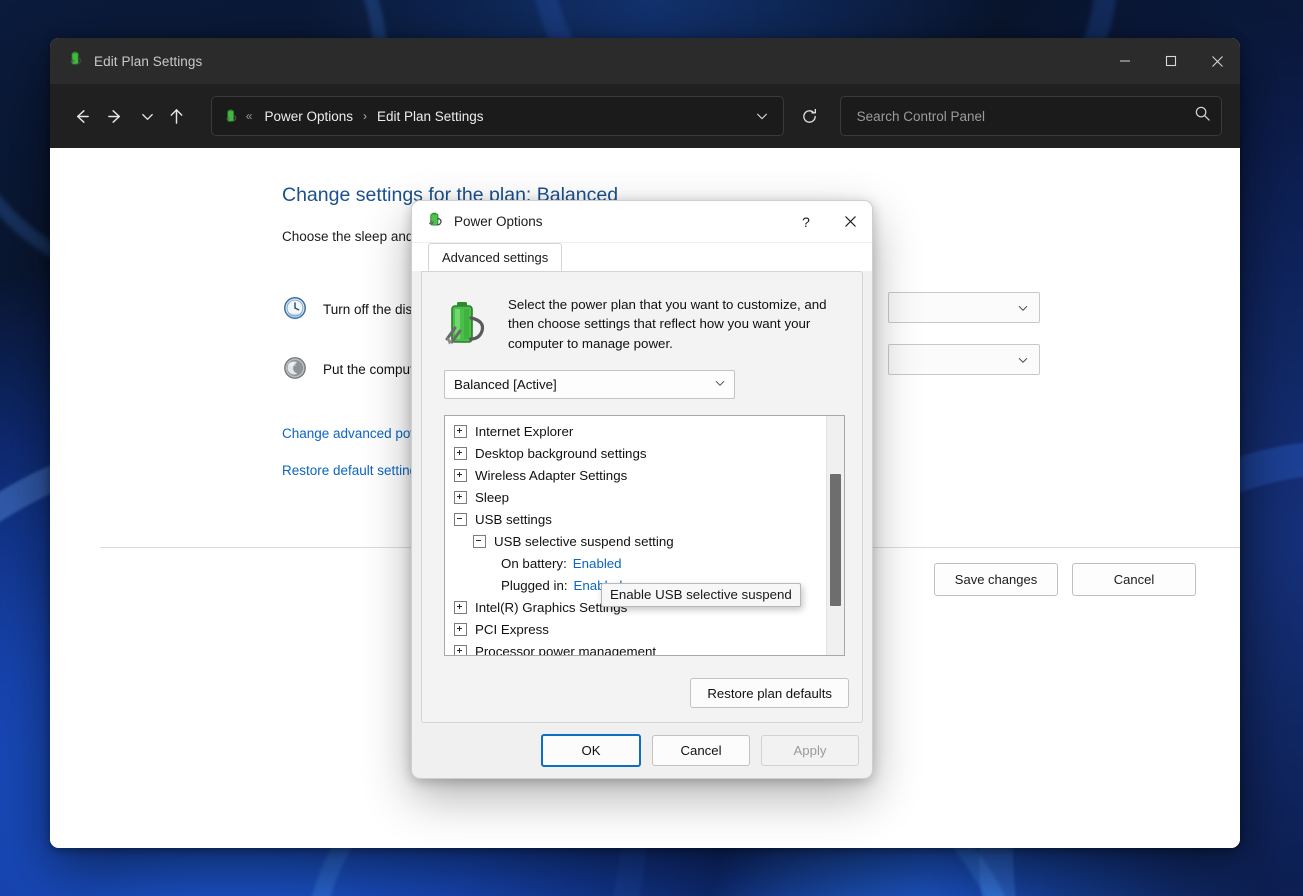  What do you see at coordinates (806, 221) in the screenshot?
I see `help-button: ?` at bounding box center [806, 221].